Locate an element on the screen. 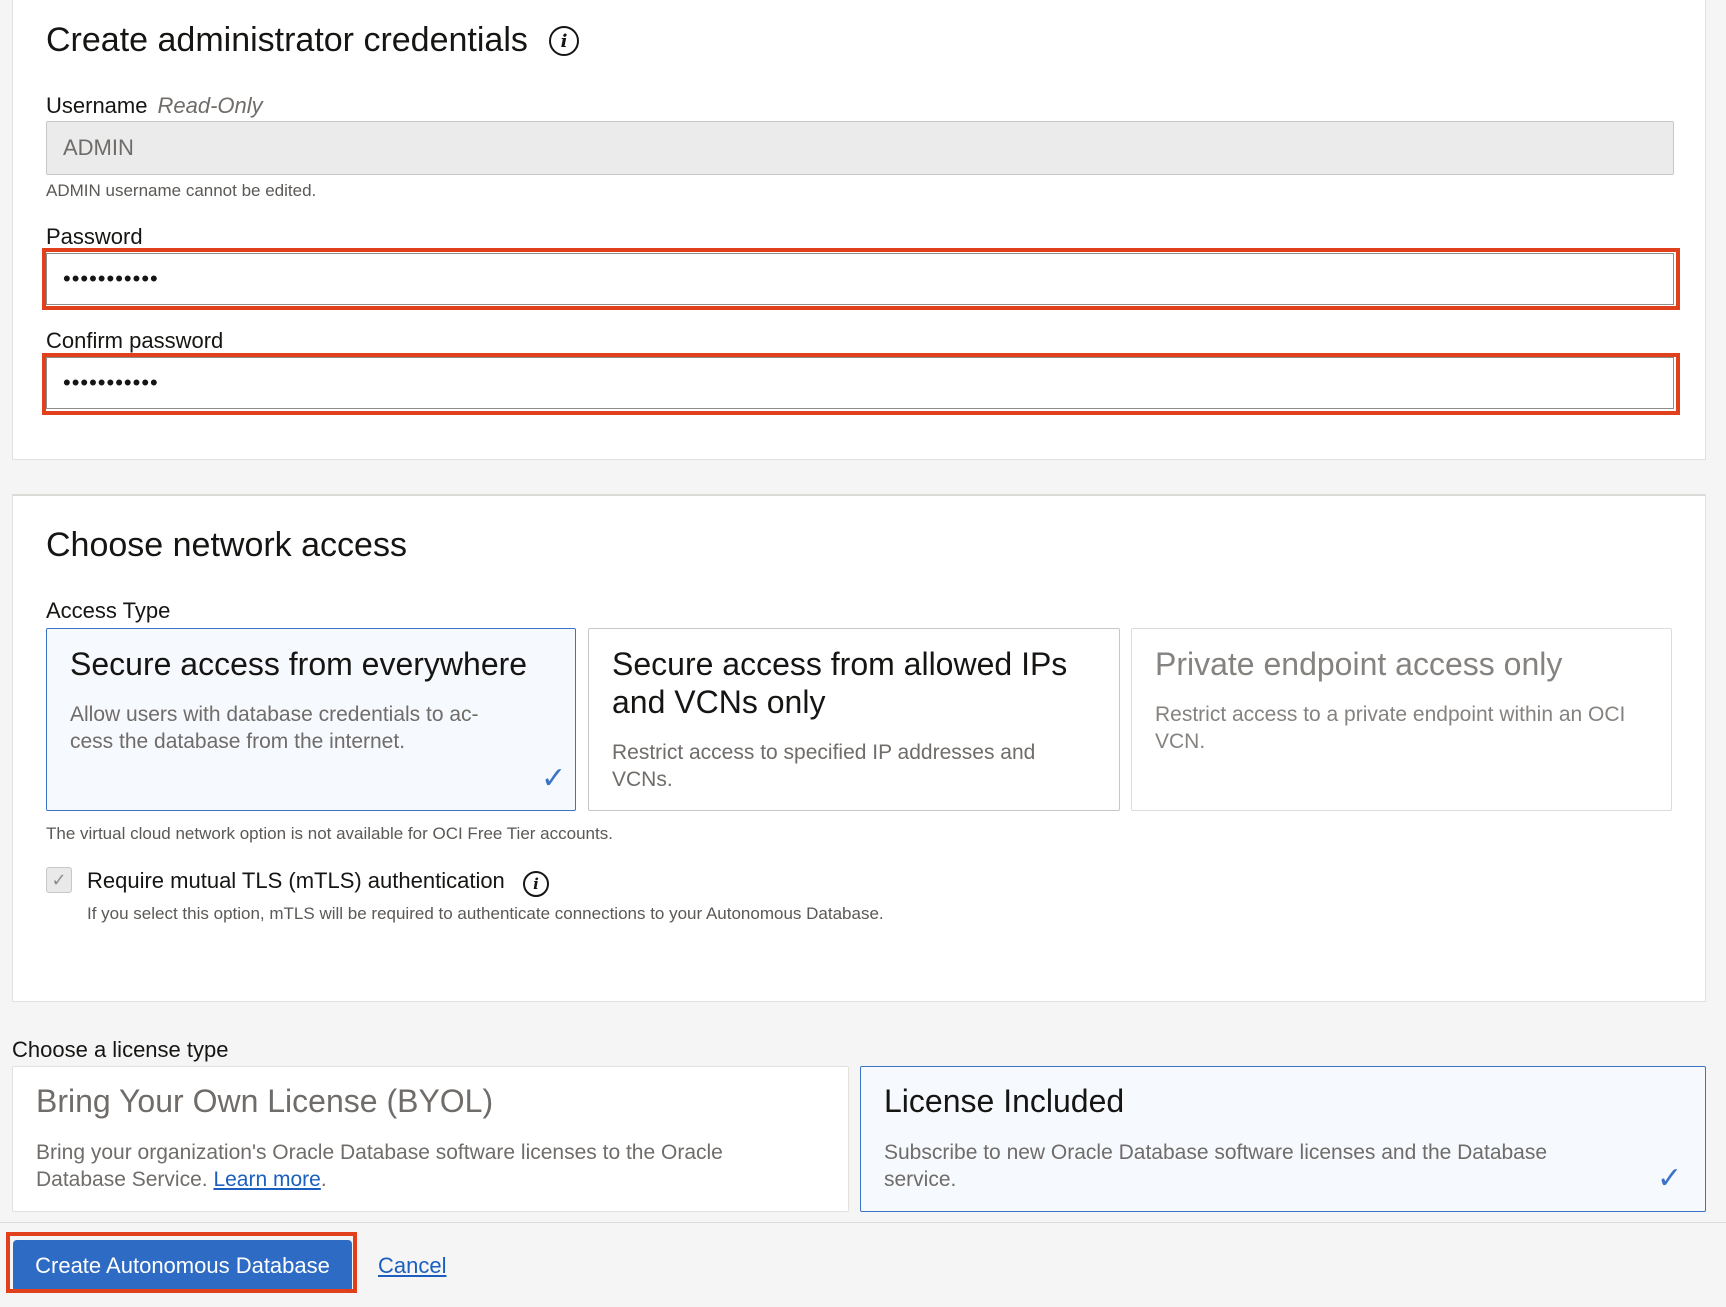 The width and height of the screenshot is (1726, 1307). cancel-link: Cancel is located at coordinates (412, 1266).